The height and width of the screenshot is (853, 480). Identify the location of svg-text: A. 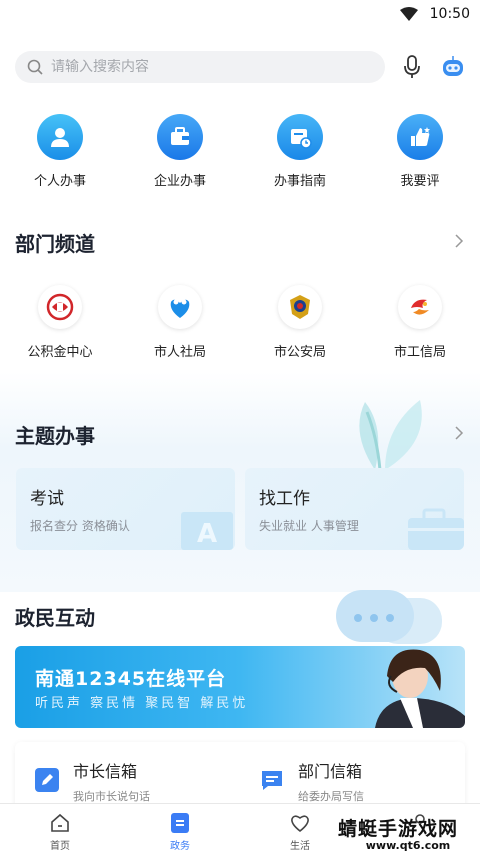
(207, 534).